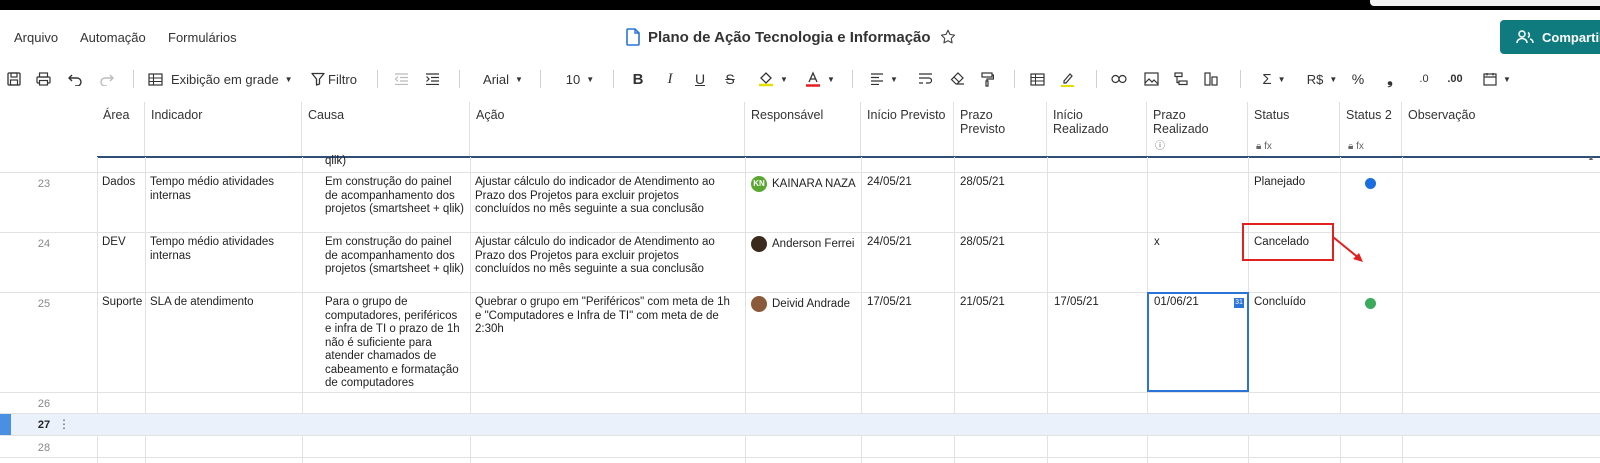 This screenshot has width=1600, height=463. What do you see at coordinates (342, 79) in the screenshot?
I see `filter-label: Filtro` at bounding box center [342, 79].